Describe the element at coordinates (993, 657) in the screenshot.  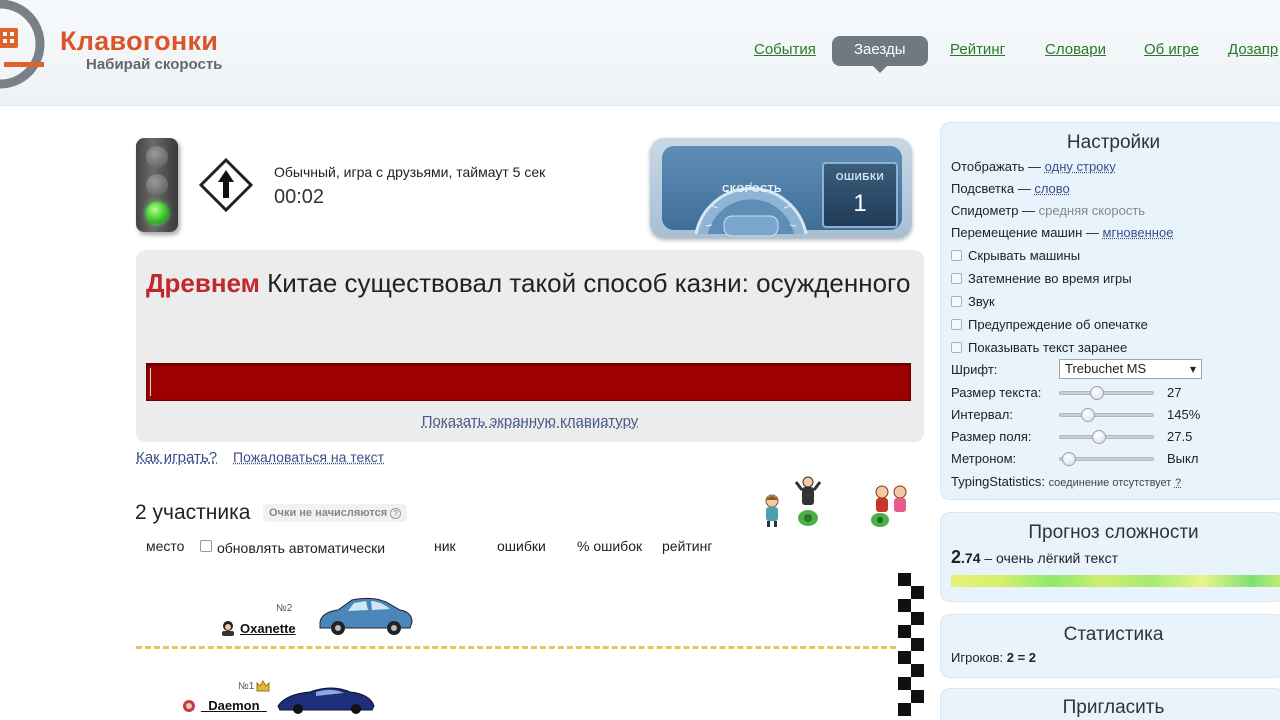
I see `players-count: Игроков: 2 = 2` at that location.